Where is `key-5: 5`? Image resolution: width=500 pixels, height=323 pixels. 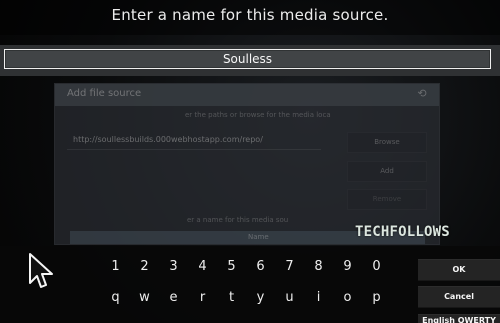
key-5: 5 is located at coordinates (231, 267).